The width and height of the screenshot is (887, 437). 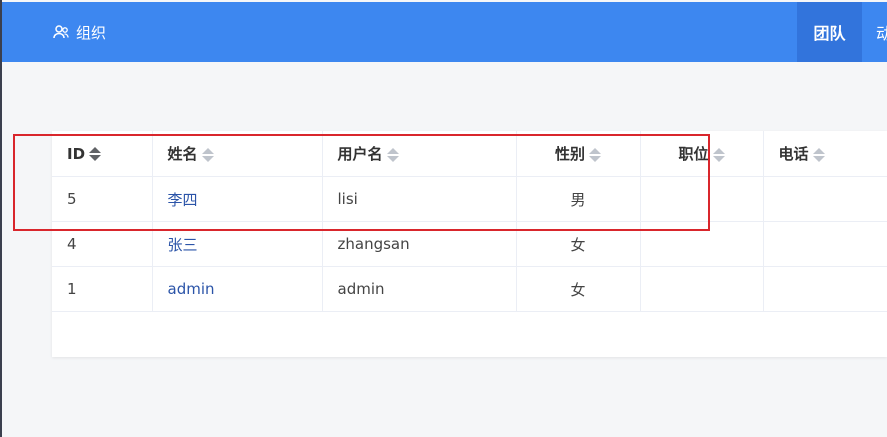 I want to click on top-navigation-bar: 组织 团队 动, so click(x=444, y=32).